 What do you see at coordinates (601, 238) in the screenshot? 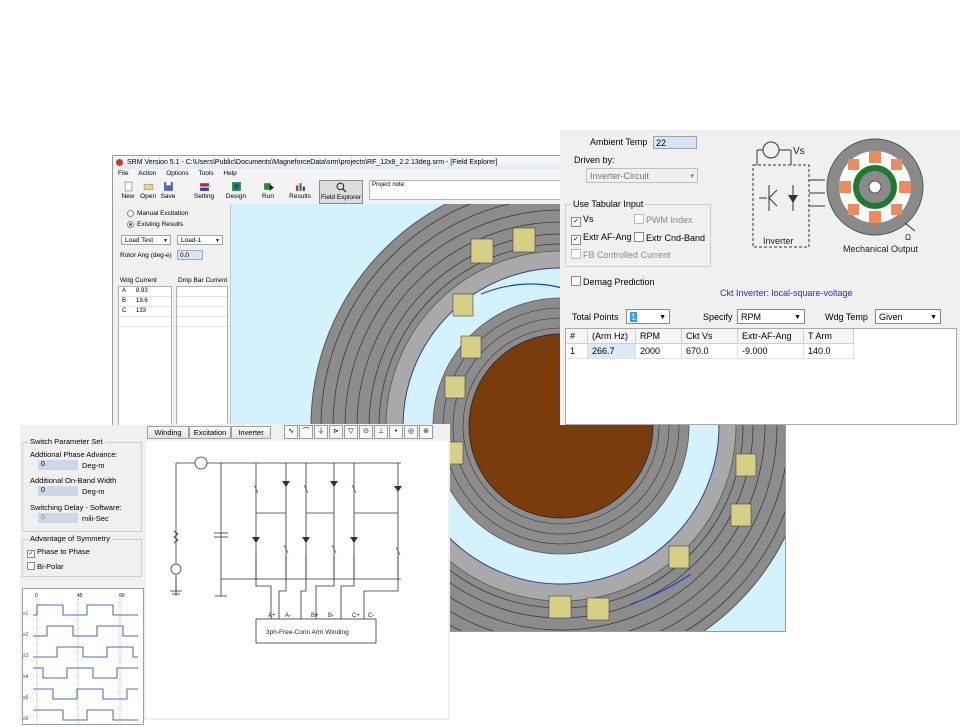
I see `extr-af-ang-checkbox: ✓ Extr AF-Ang` at bounding box center [601, 238].